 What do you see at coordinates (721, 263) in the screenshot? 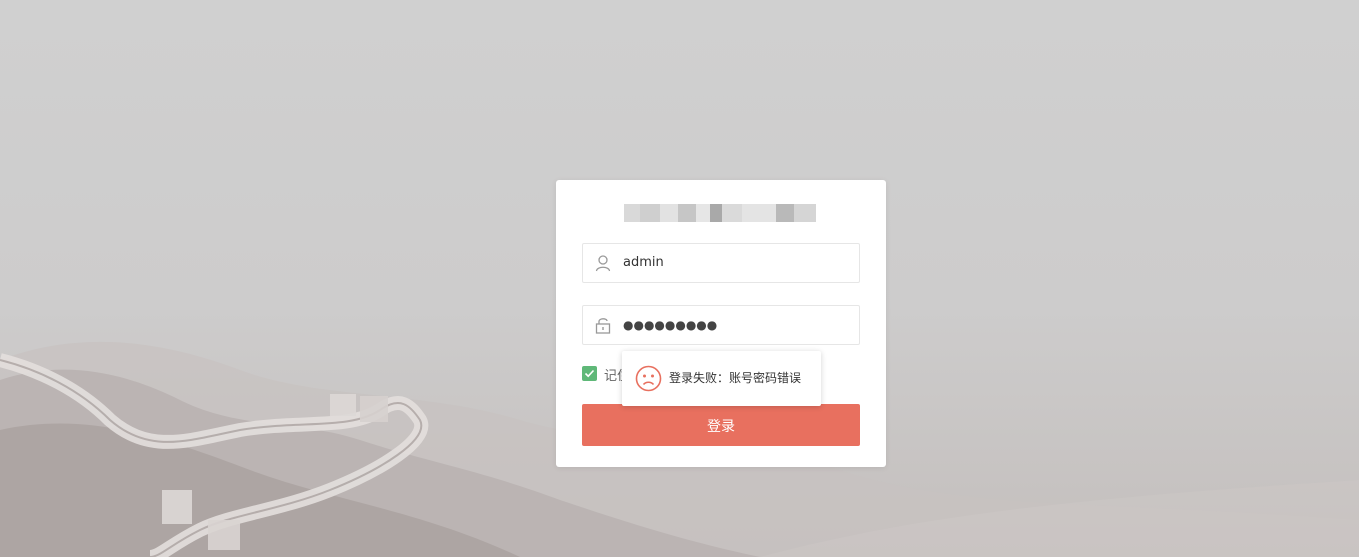
I see `username-field: admin` at bounding box center [721, 263].